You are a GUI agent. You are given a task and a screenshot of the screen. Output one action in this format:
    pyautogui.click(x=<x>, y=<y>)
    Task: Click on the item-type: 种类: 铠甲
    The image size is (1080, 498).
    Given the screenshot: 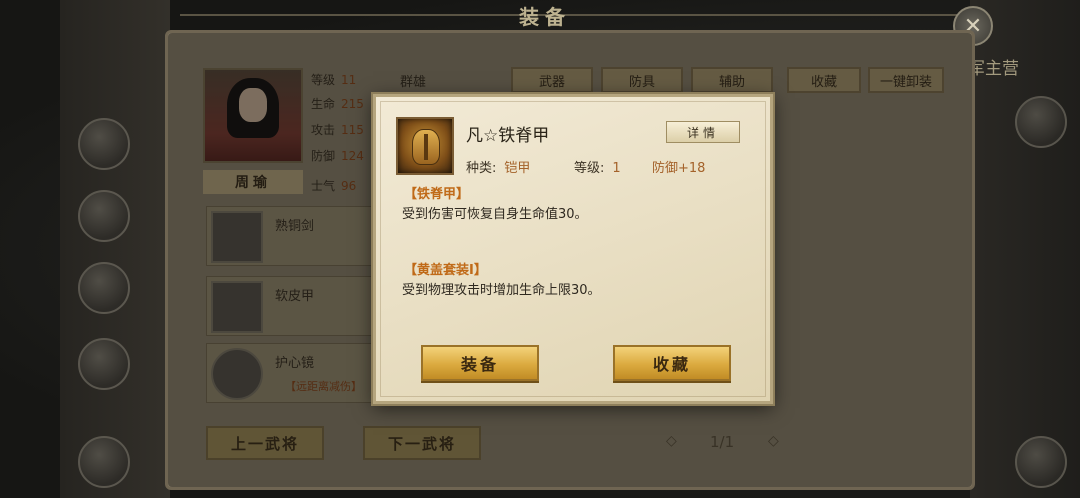 What is the action you would take?
    pyautogui.click(x=498, y=168)
    